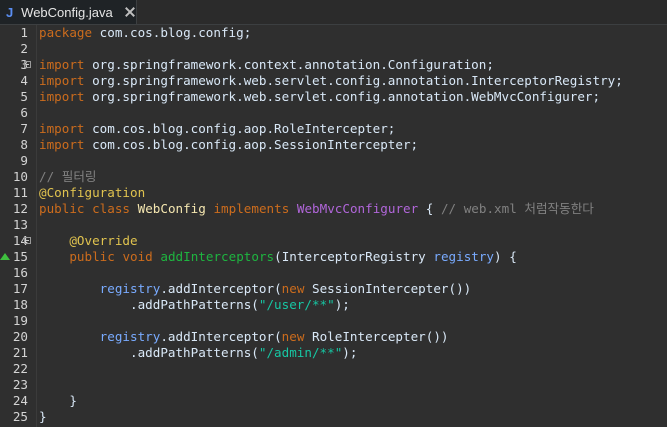  What do you see at coordinates (92, 192) in the screenshot?
I see `annotation: @Configuration` at bounding box center [92, 192].